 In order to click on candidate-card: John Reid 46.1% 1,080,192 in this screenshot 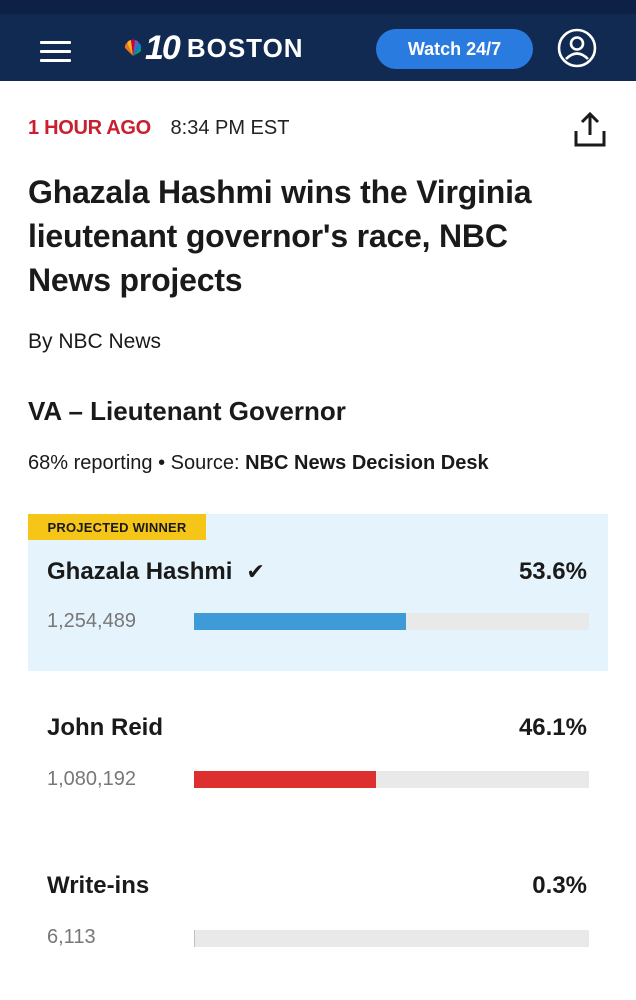, I will do `click(318, 750)`.